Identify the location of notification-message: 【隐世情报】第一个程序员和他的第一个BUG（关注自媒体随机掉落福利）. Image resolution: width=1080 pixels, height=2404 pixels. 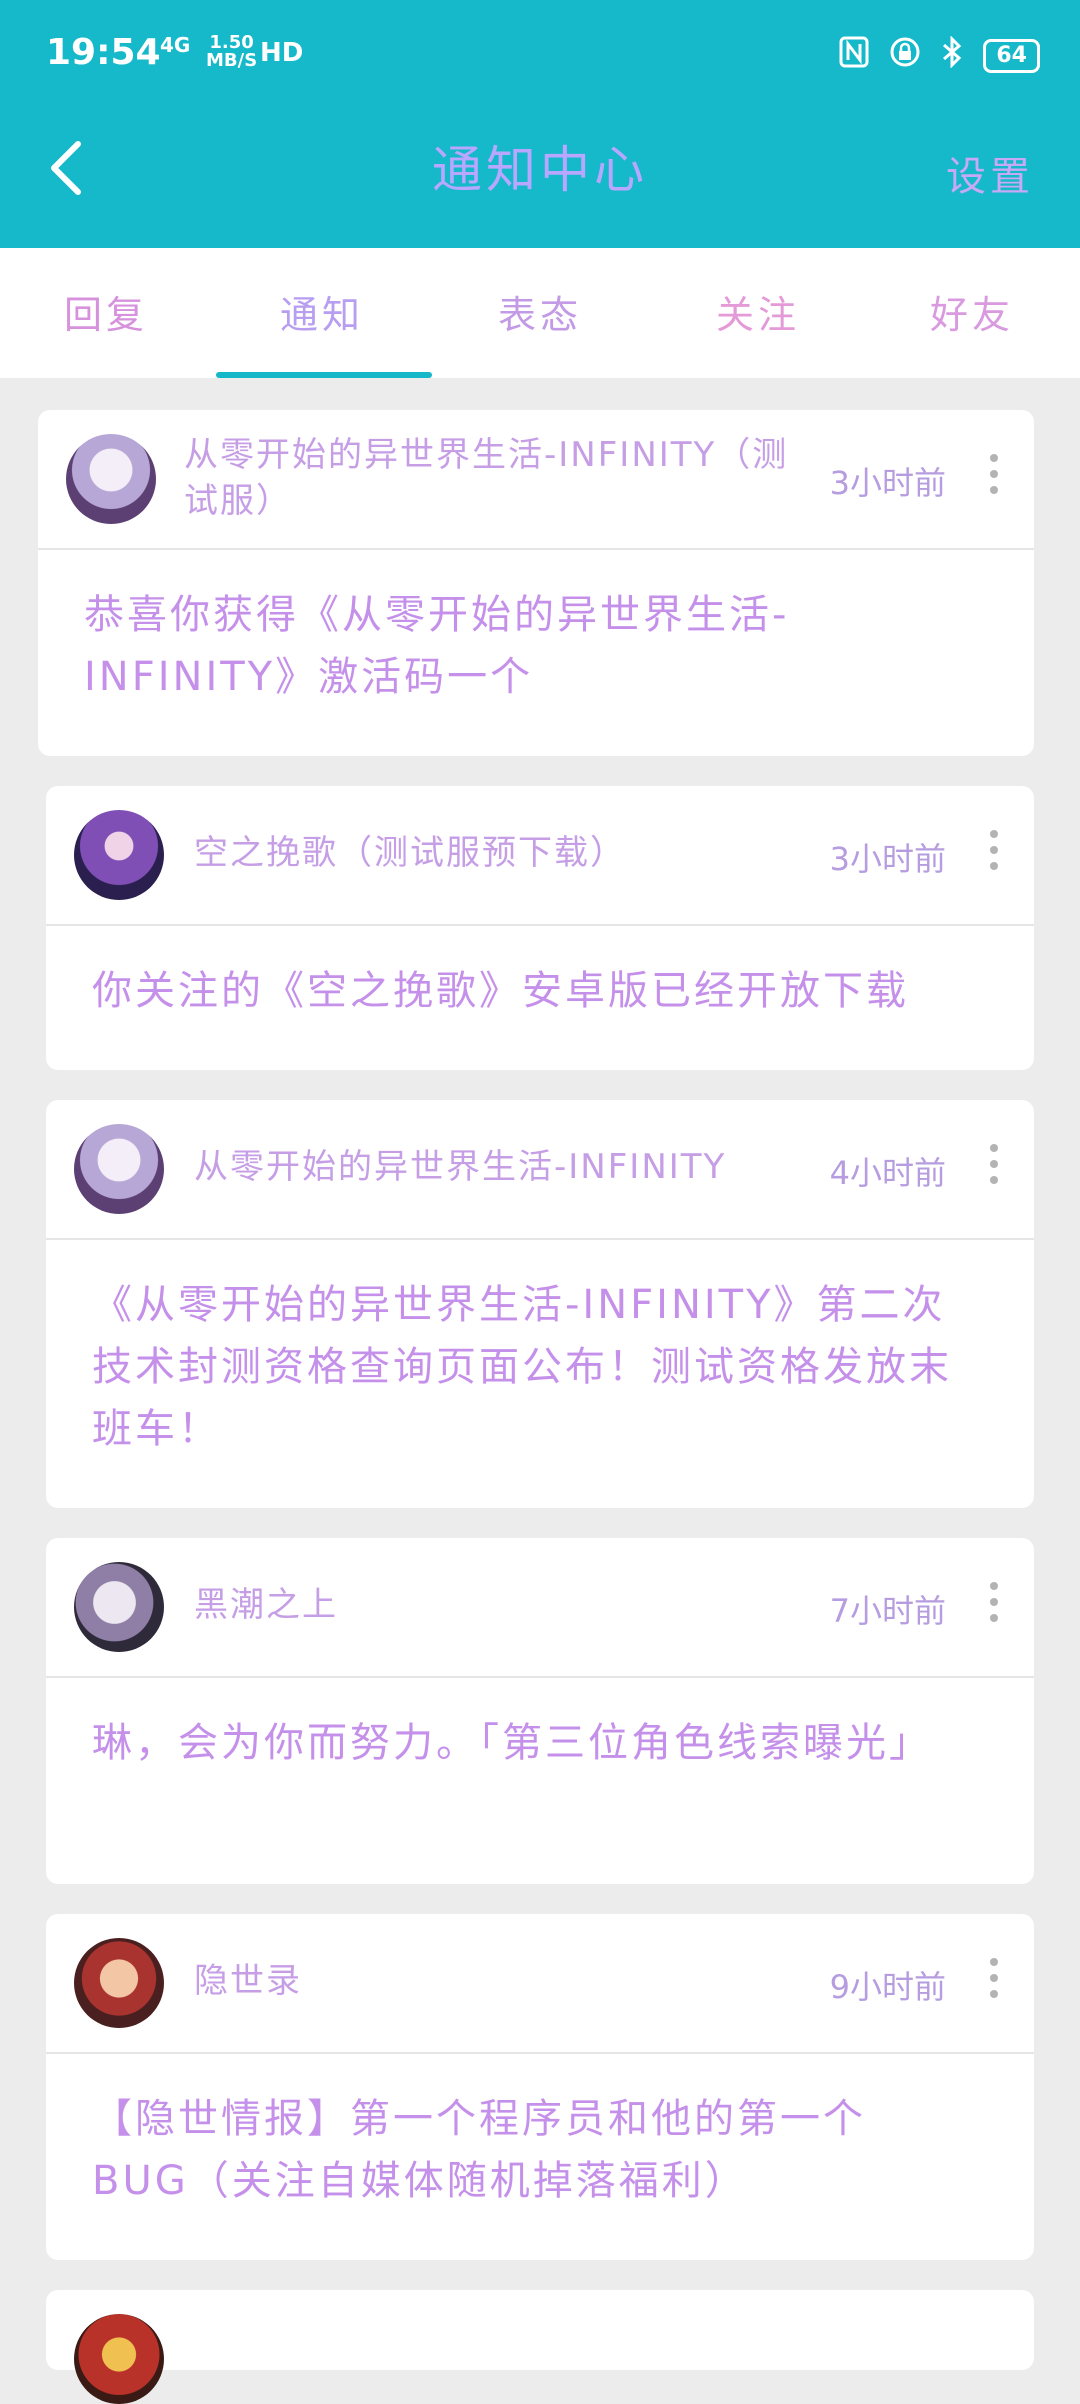
(479, 2150).